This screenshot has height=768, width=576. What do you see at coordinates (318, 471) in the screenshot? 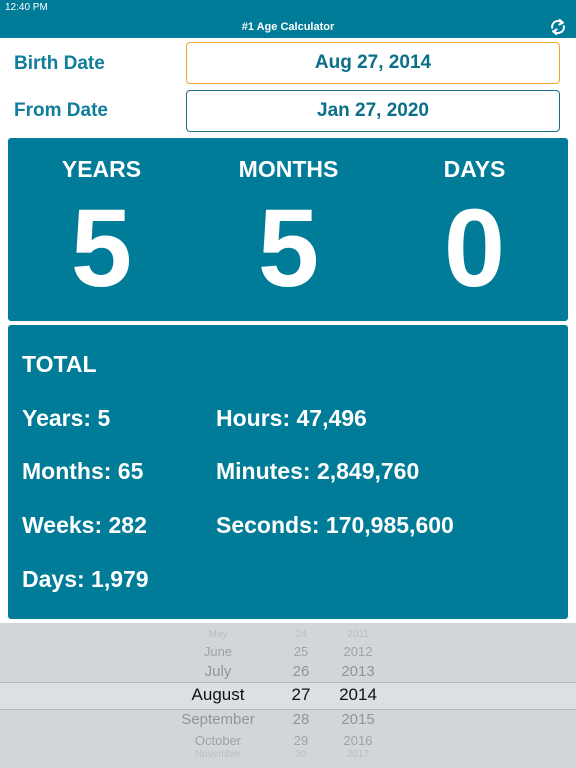
I see `total-minutes: Minutes: 2,849,760` at bounding box center [318, 471].